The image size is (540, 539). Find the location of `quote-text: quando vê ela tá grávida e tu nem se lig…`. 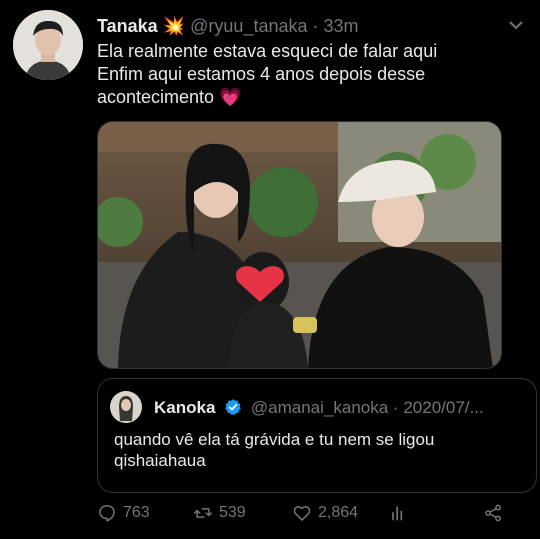

quote-text: quando vê ela tá grávida e tu nem se lig… is located at coordinates (319, 450).